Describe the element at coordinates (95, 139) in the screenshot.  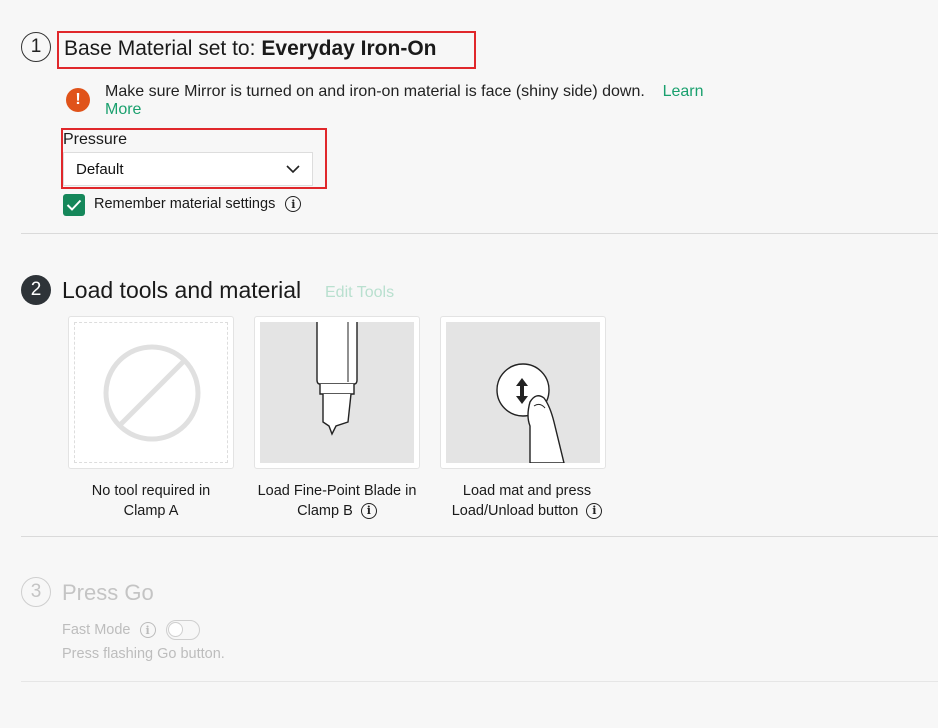
I see `pressure-label: Pressure` at that location.